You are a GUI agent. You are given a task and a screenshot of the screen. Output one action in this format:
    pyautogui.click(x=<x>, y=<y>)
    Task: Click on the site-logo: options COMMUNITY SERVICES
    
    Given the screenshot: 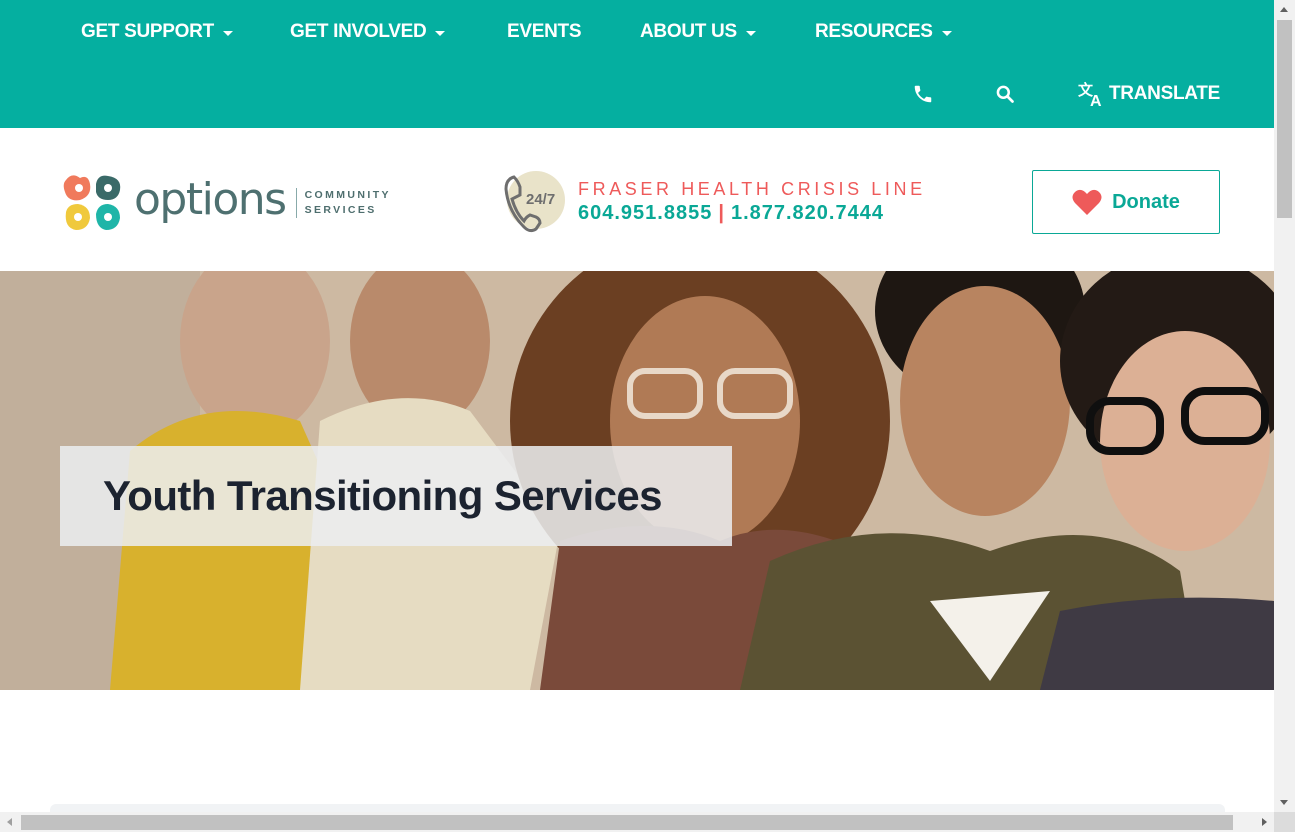 What is the action you would take?
    pyautogui.click(x=226, y=203)
    